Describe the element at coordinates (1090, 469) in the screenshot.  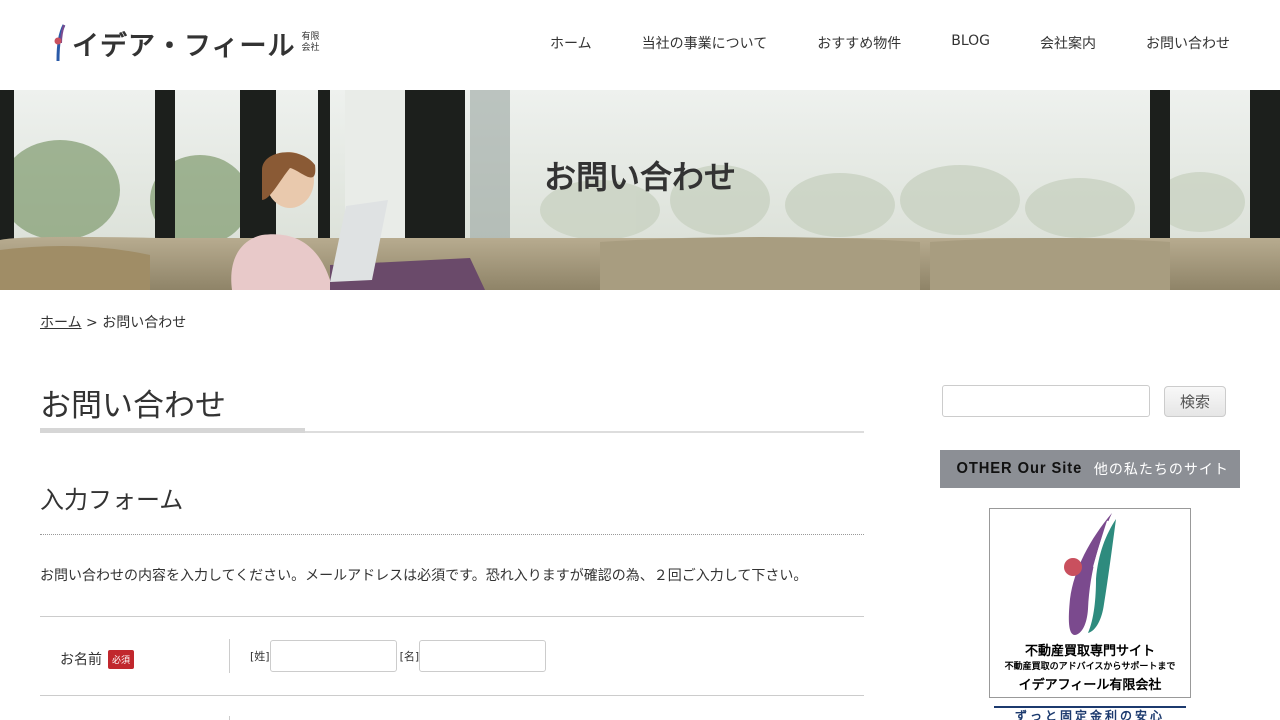
I see `other-sites-header: OTHER Our Site 他の私たちのサイト` at that location.